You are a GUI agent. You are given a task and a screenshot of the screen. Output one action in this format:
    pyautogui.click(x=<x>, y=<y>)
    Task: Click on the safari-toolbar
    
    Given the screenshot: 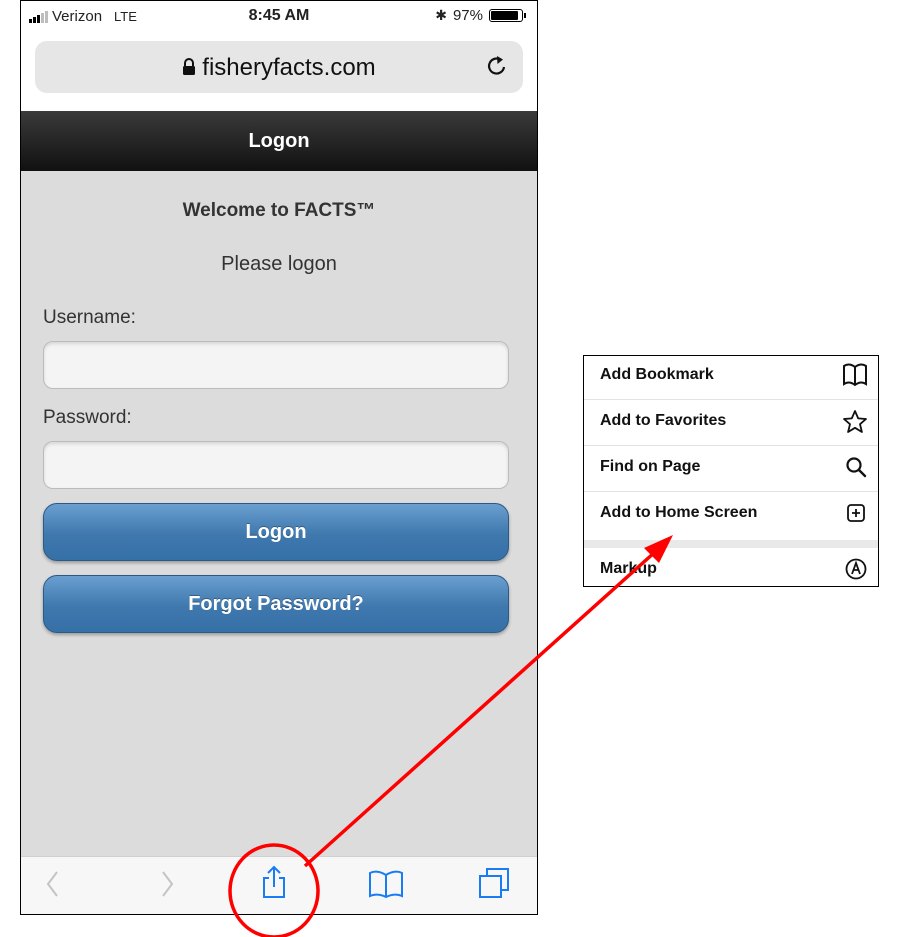 What is the action you would take?
    pyautogui.click(x=279, y=885)
    